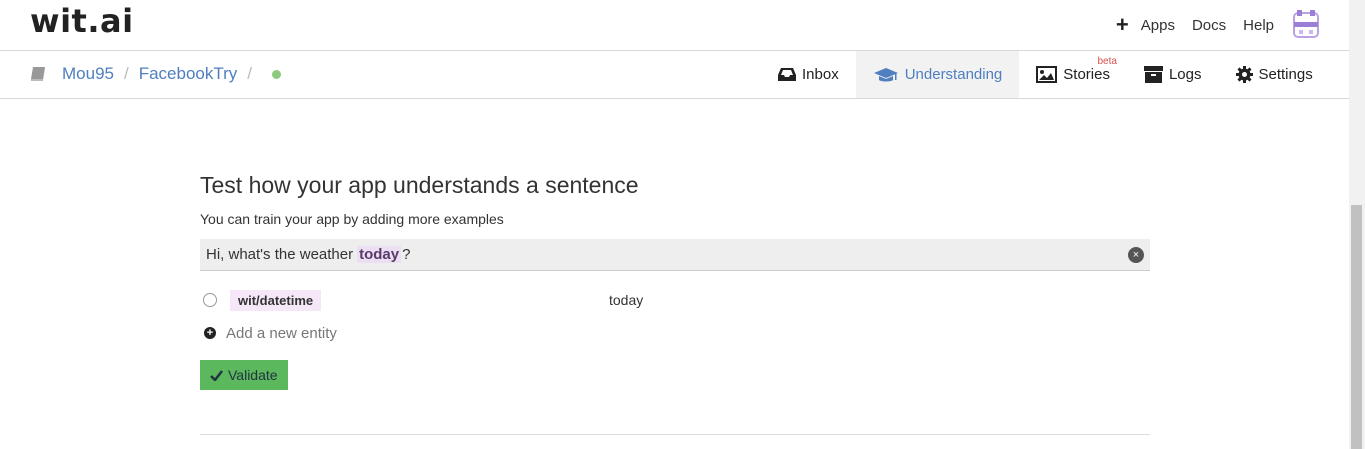  Describe the element at coordinates (626, 300) in the screenshot. I see `entity-value: today` at that location.